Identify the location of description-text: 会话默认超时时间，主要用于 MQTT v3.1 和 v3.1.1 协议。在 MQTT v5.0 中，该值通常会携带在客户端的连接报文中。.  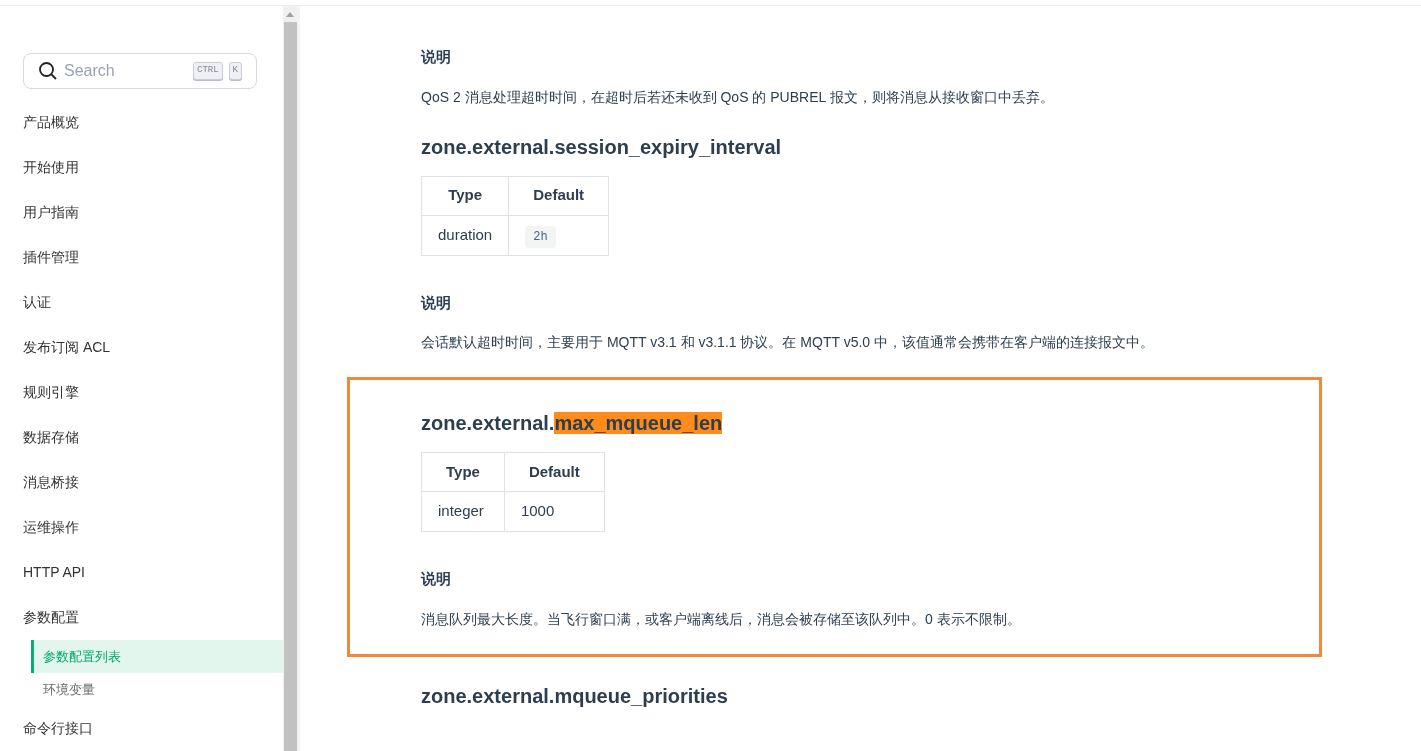
(788, 342).